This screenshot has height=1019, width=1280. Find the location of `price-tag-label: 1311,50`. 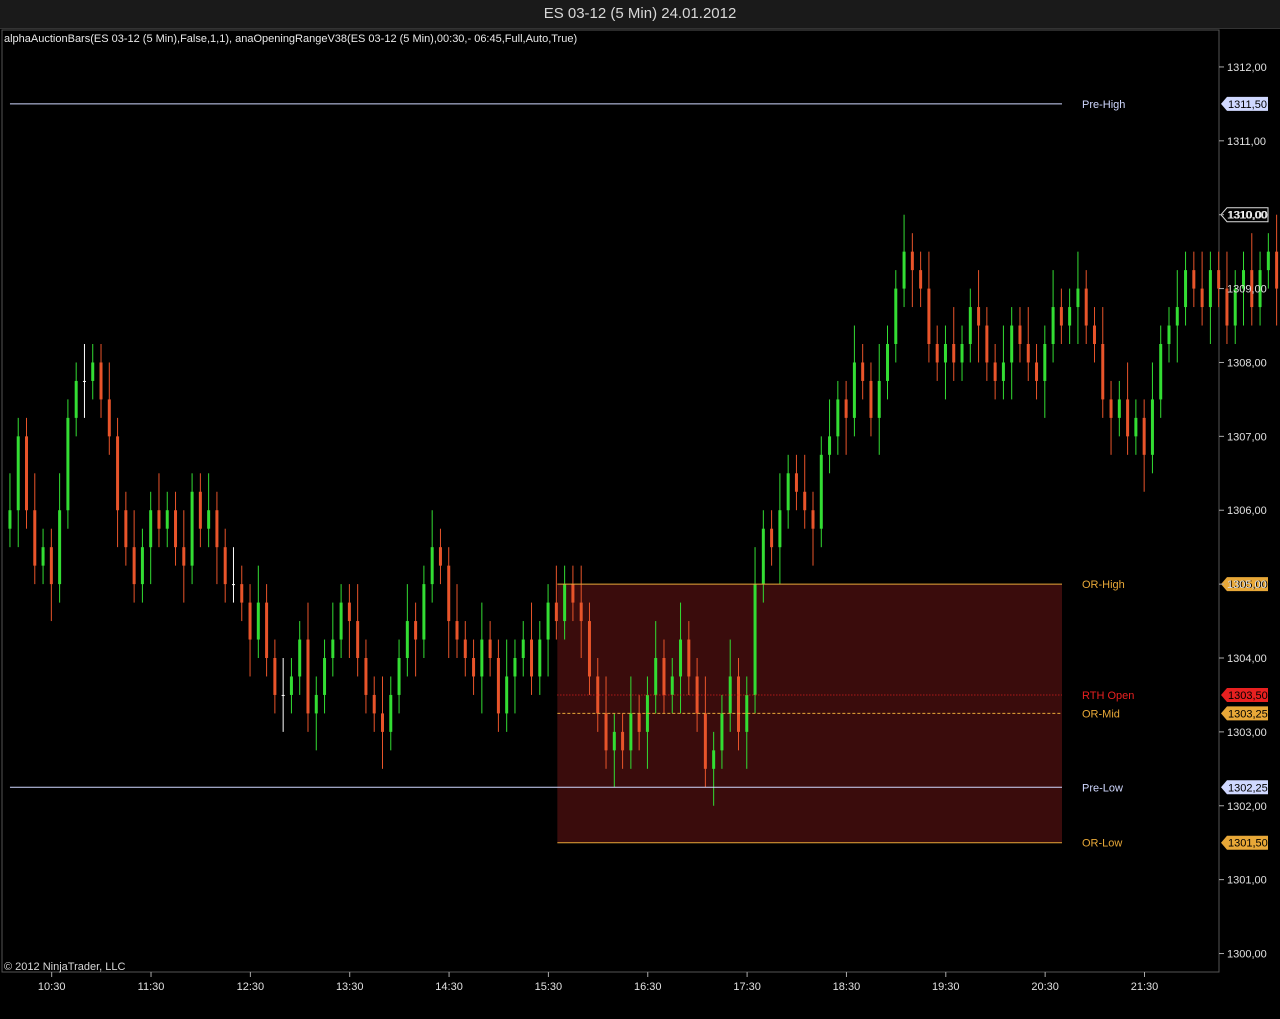

price-tag-label: 1311,50 is located at coordinates (1247, 105).